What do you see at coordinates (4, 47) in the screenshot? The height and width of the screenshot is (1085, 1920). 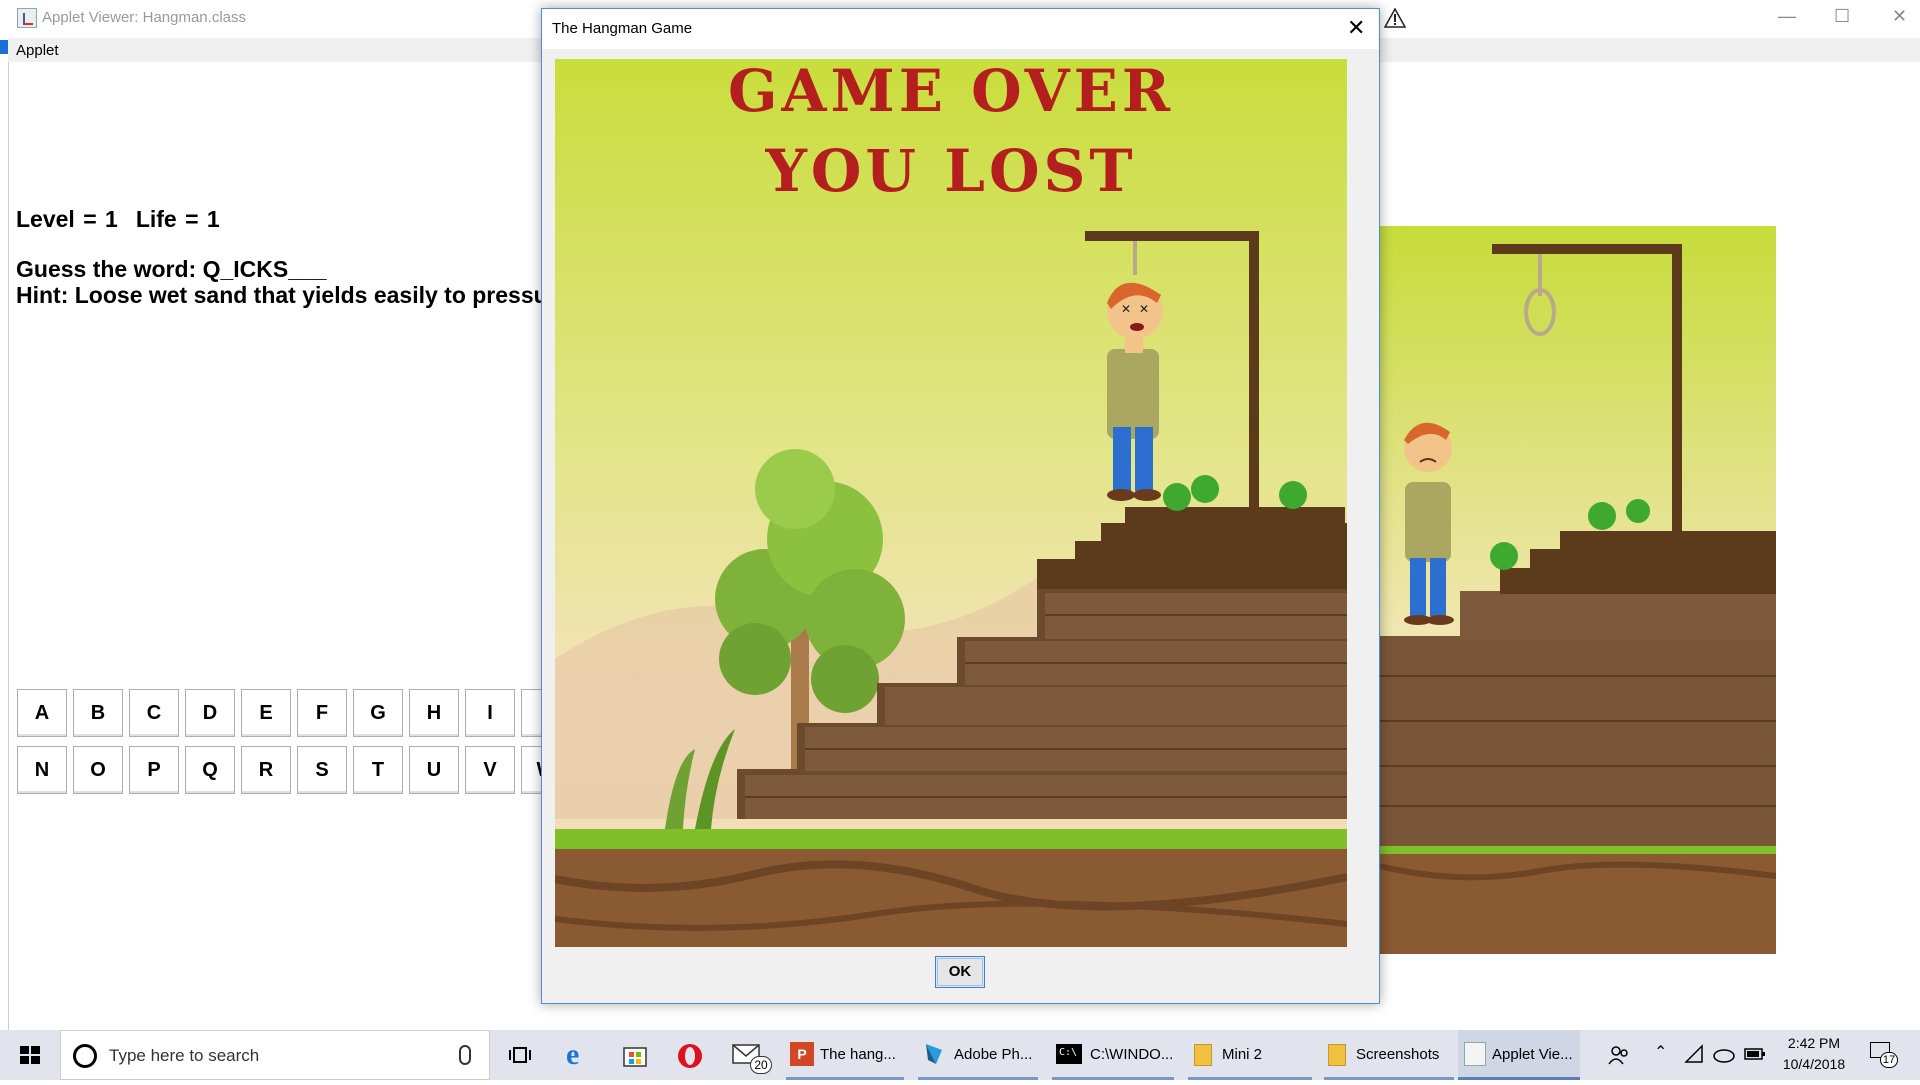 I see `window-edge-marker` at bounding box center [4, 47].